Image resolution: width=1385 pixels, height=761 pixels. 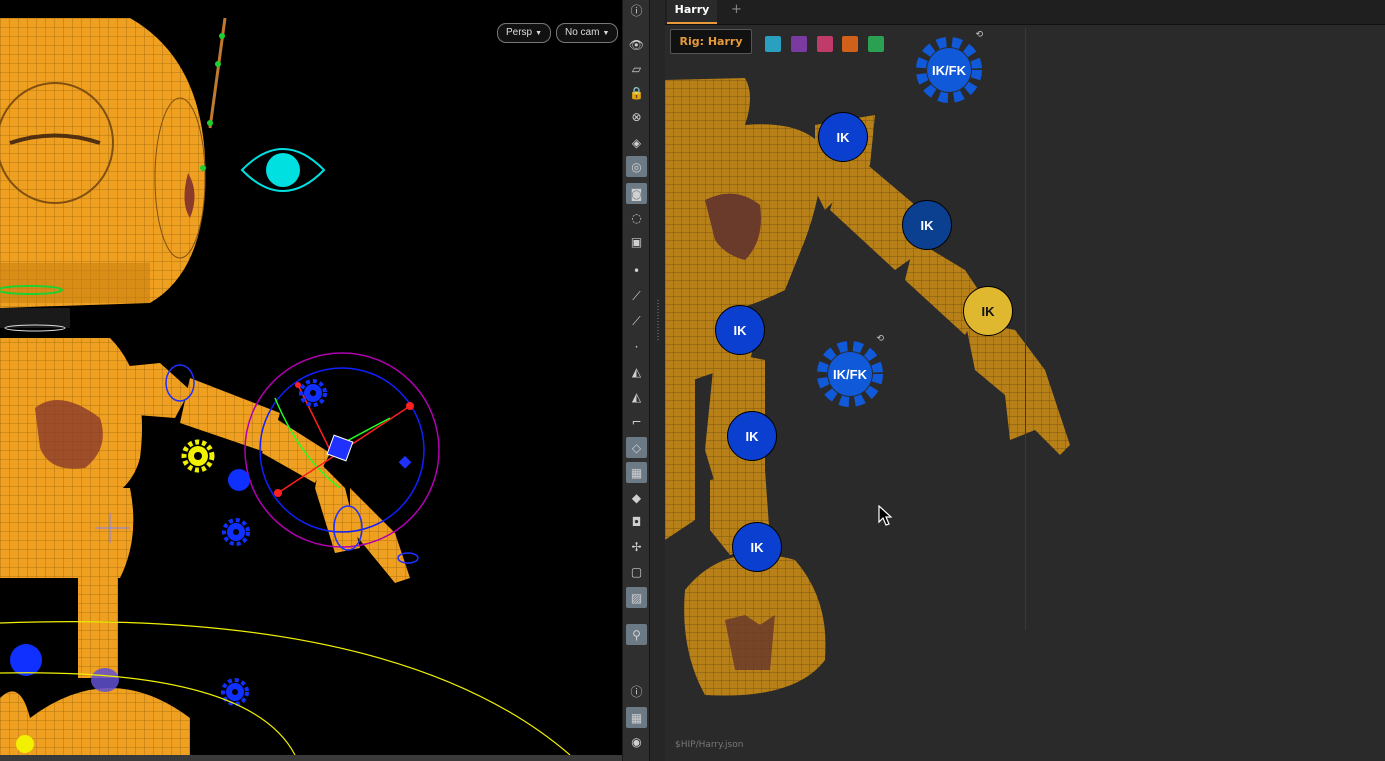 What do you see at coordinates (876, 44) in the screenshot?
I see `color-swatch-green` at bounding box center [876, 44].